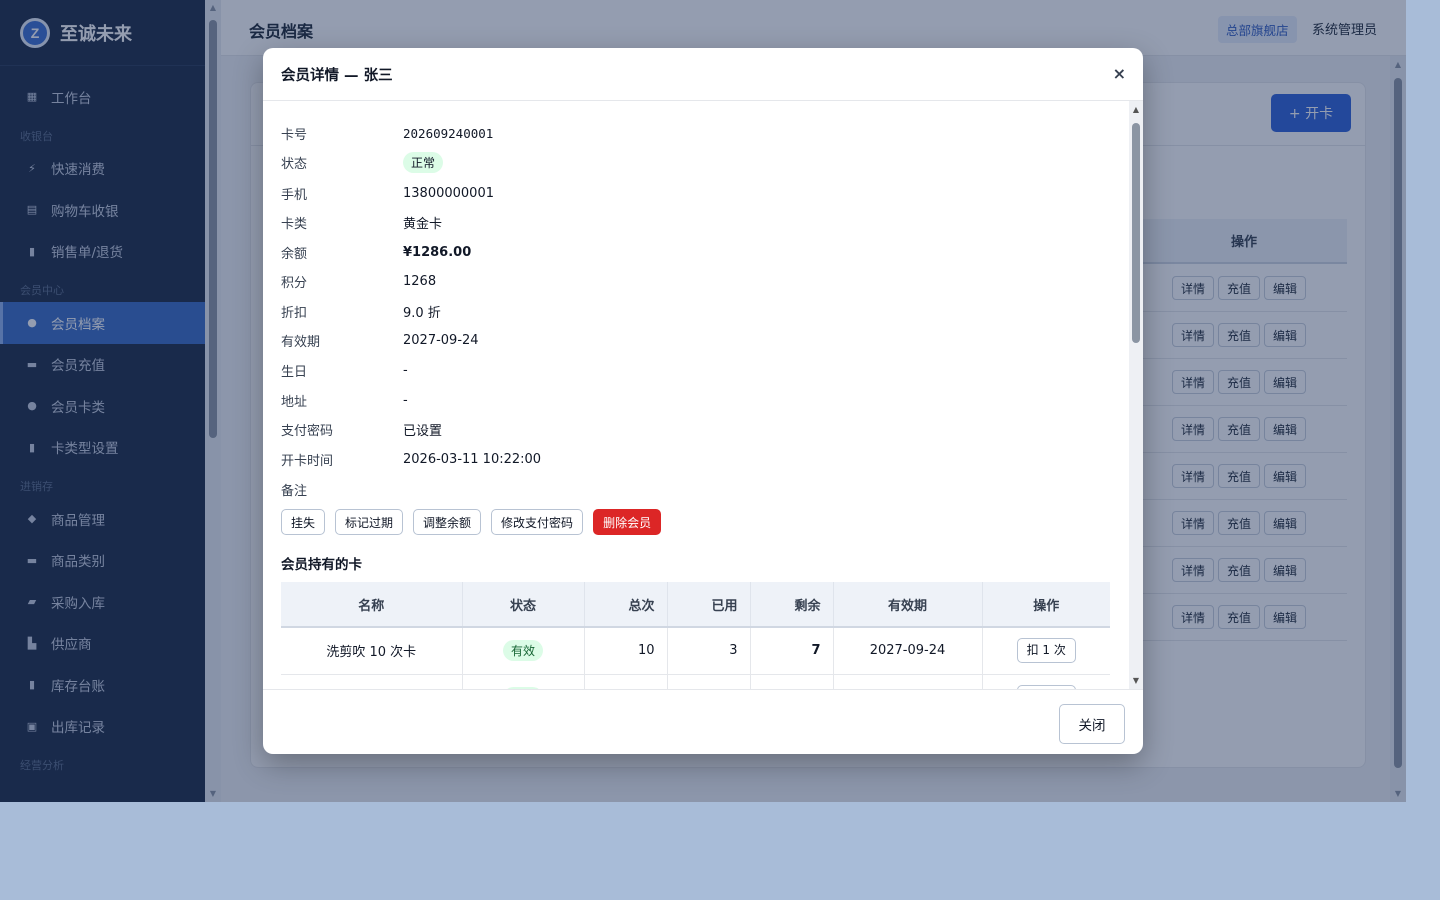 The height and width of the screenshot is (900, 1440). What do you see at coordinates (472, 459) in the screenshot?
I see `info-value: 2026-03-11 10:22:00` at bounding box center [472, 459].